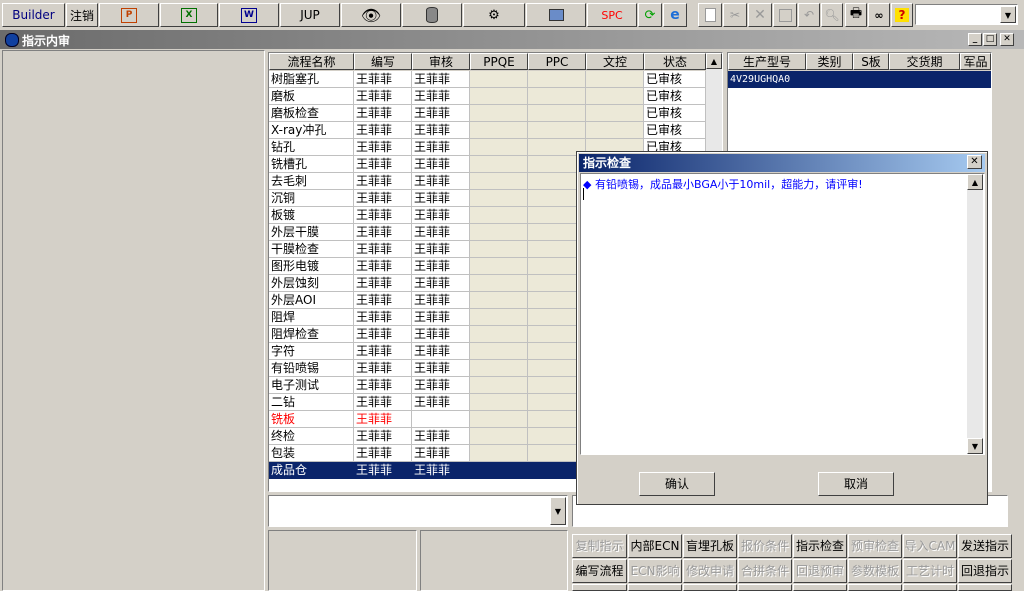 The width and height of the screenshot is (1024, 591). I want to click on close-window-button: ✕, so click(1007, 39).